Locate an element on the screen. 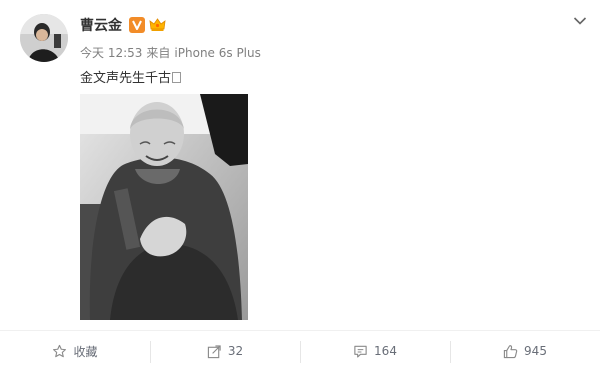 This screenshot has width=600, height=371. crown-icon is located at coordinates (157, 24).